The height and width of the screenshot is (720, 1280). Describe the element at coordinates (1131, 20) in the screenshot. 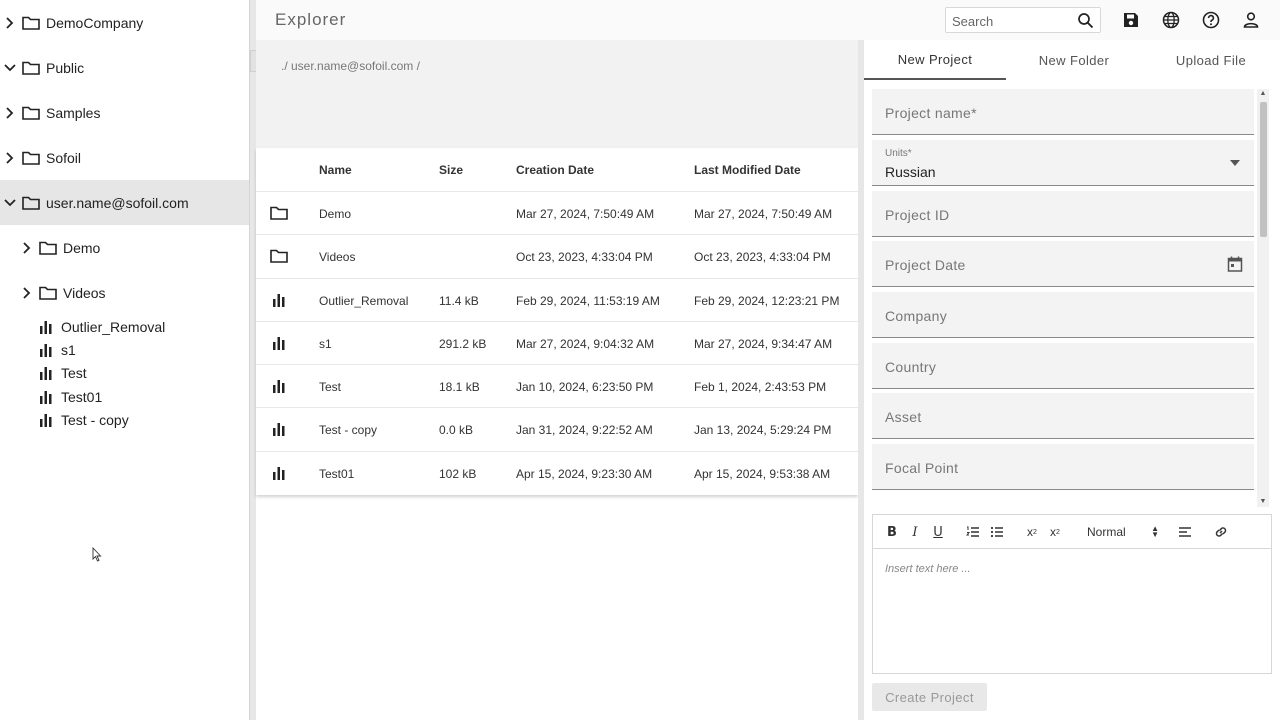

I see `save-icon` at that location.